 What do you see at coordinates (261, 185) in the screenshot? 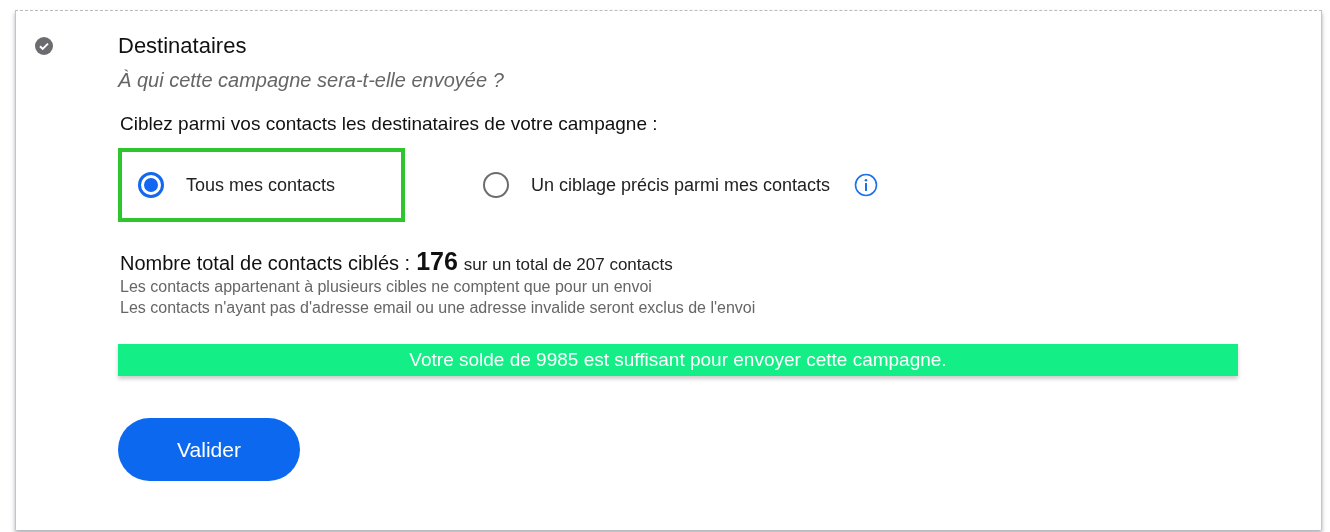
I see `option-label: Tous mes contacts` at bounding box center [261, 185].